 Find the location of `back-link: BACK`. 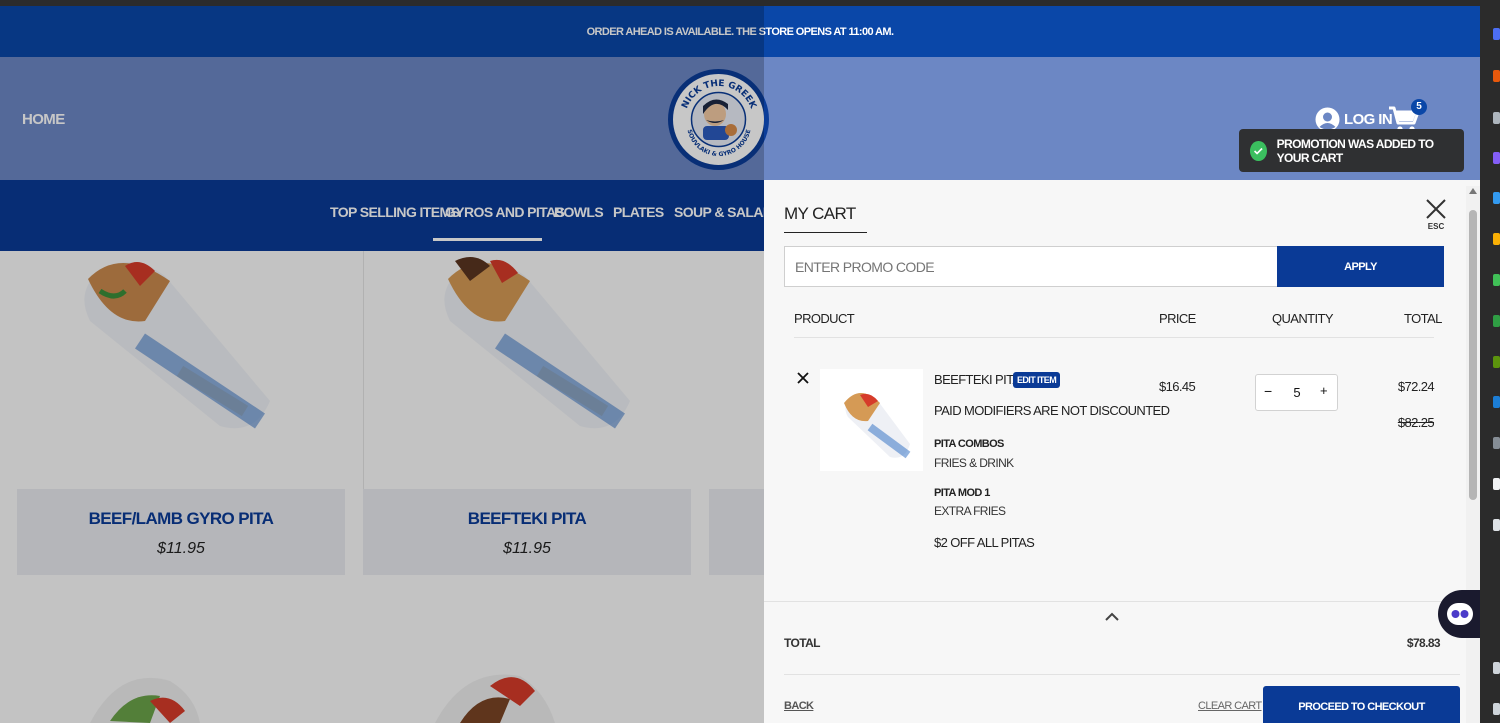

back-link: BACK is located at coordinates (799, 706).